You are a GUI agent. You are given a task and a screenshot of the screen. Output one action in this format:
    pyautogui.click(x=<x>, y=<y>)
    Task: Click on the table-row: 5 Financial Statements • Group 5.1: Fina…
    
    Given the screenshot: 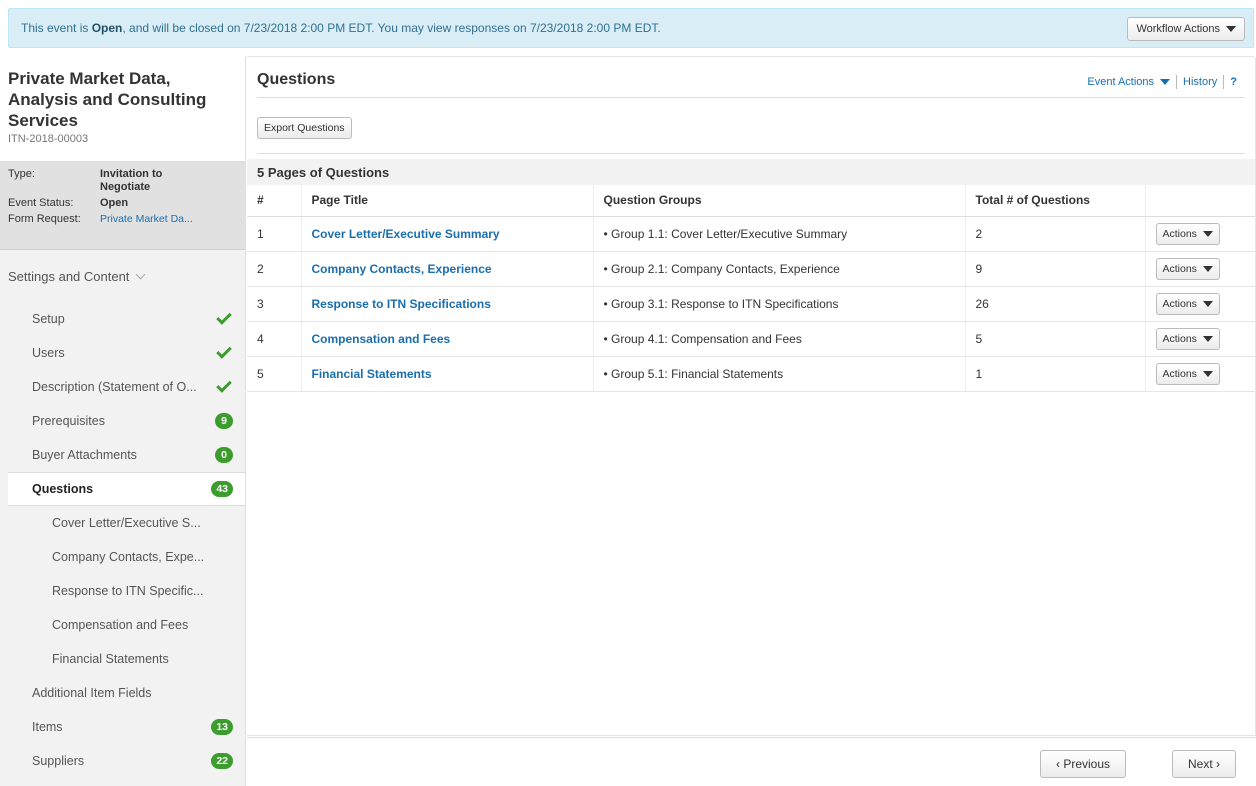 What is the action you would take?
    pyautogui.click(x=751, y=374)
    